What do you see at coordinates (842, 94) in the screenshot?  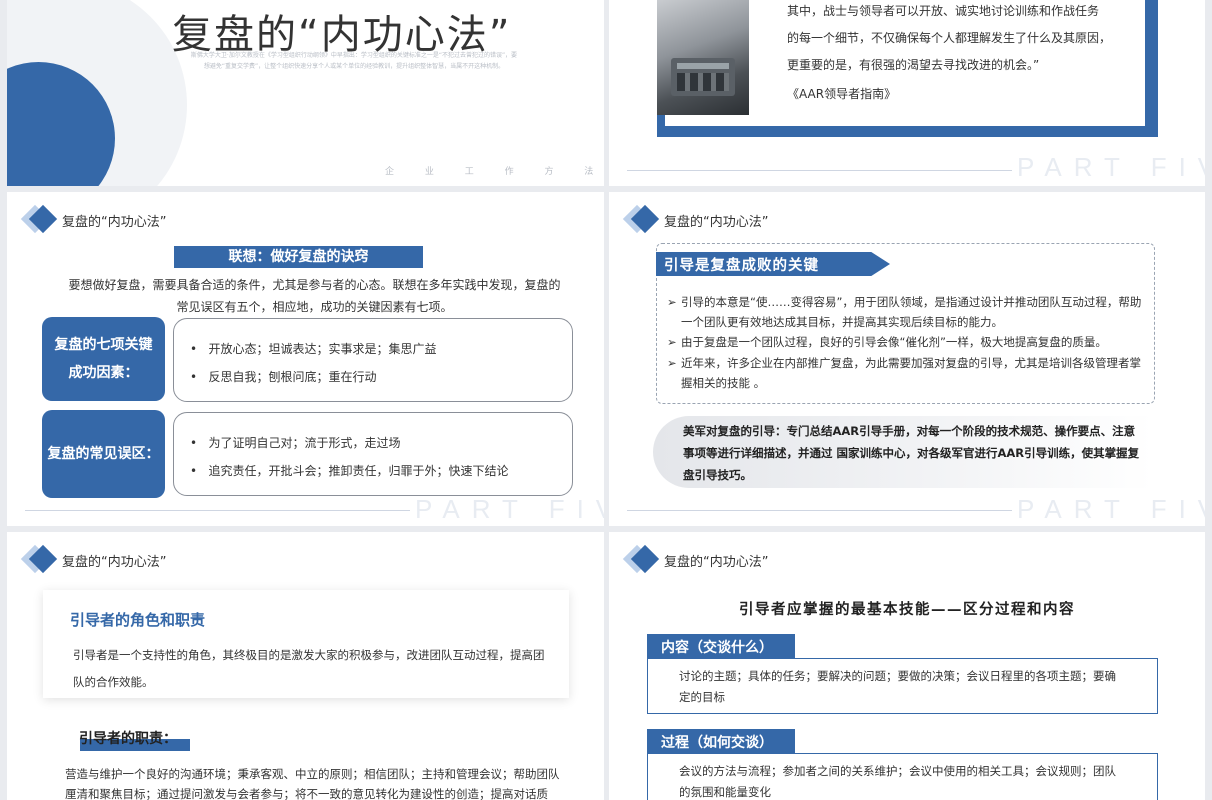 I see `quote-source: 《AAR领导者指南》` at bounding box center [842, 94].